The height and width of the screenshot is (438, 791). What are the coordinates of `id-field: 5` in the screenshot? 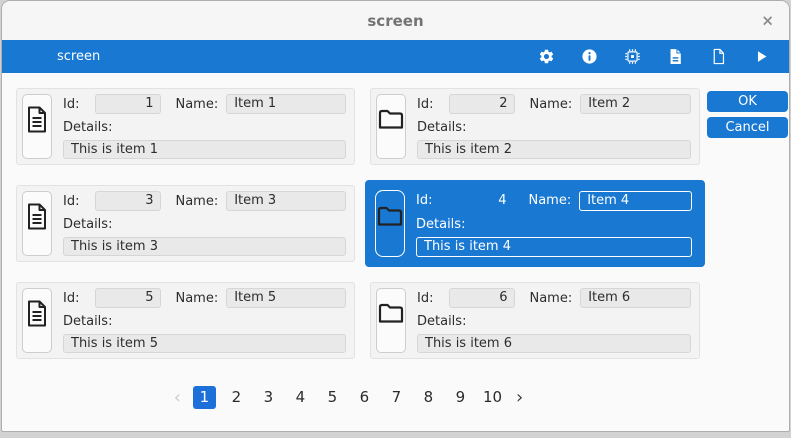 It's located at (128, 298).